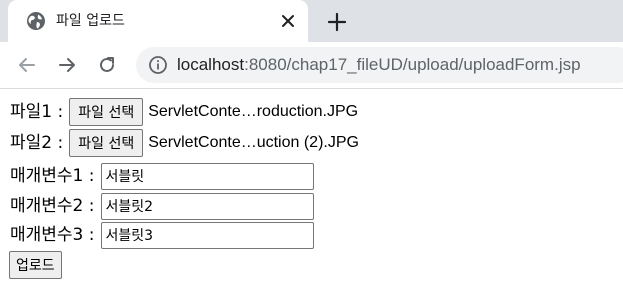 The image size is (623, 296). I want to click on upload-submit-button: 업로드, so click(35, 265).